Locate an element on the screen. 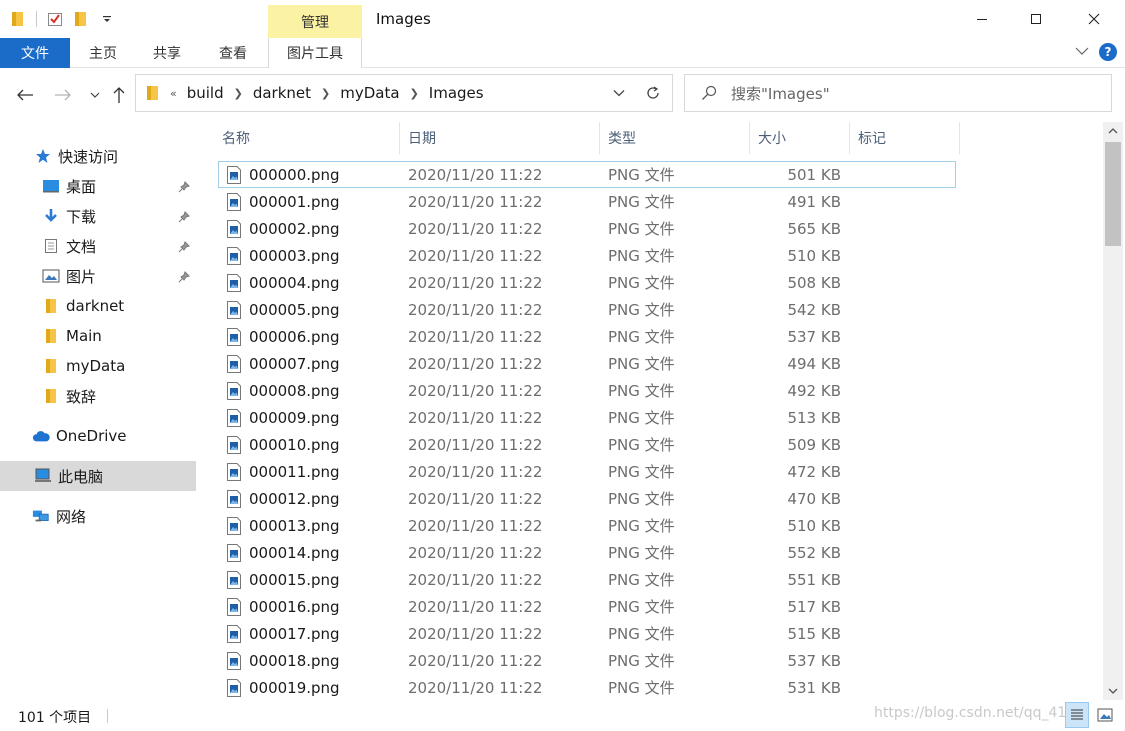 The width and height of the screenshot is (1125, 731). status-divider is located at coordinates (107, 716).